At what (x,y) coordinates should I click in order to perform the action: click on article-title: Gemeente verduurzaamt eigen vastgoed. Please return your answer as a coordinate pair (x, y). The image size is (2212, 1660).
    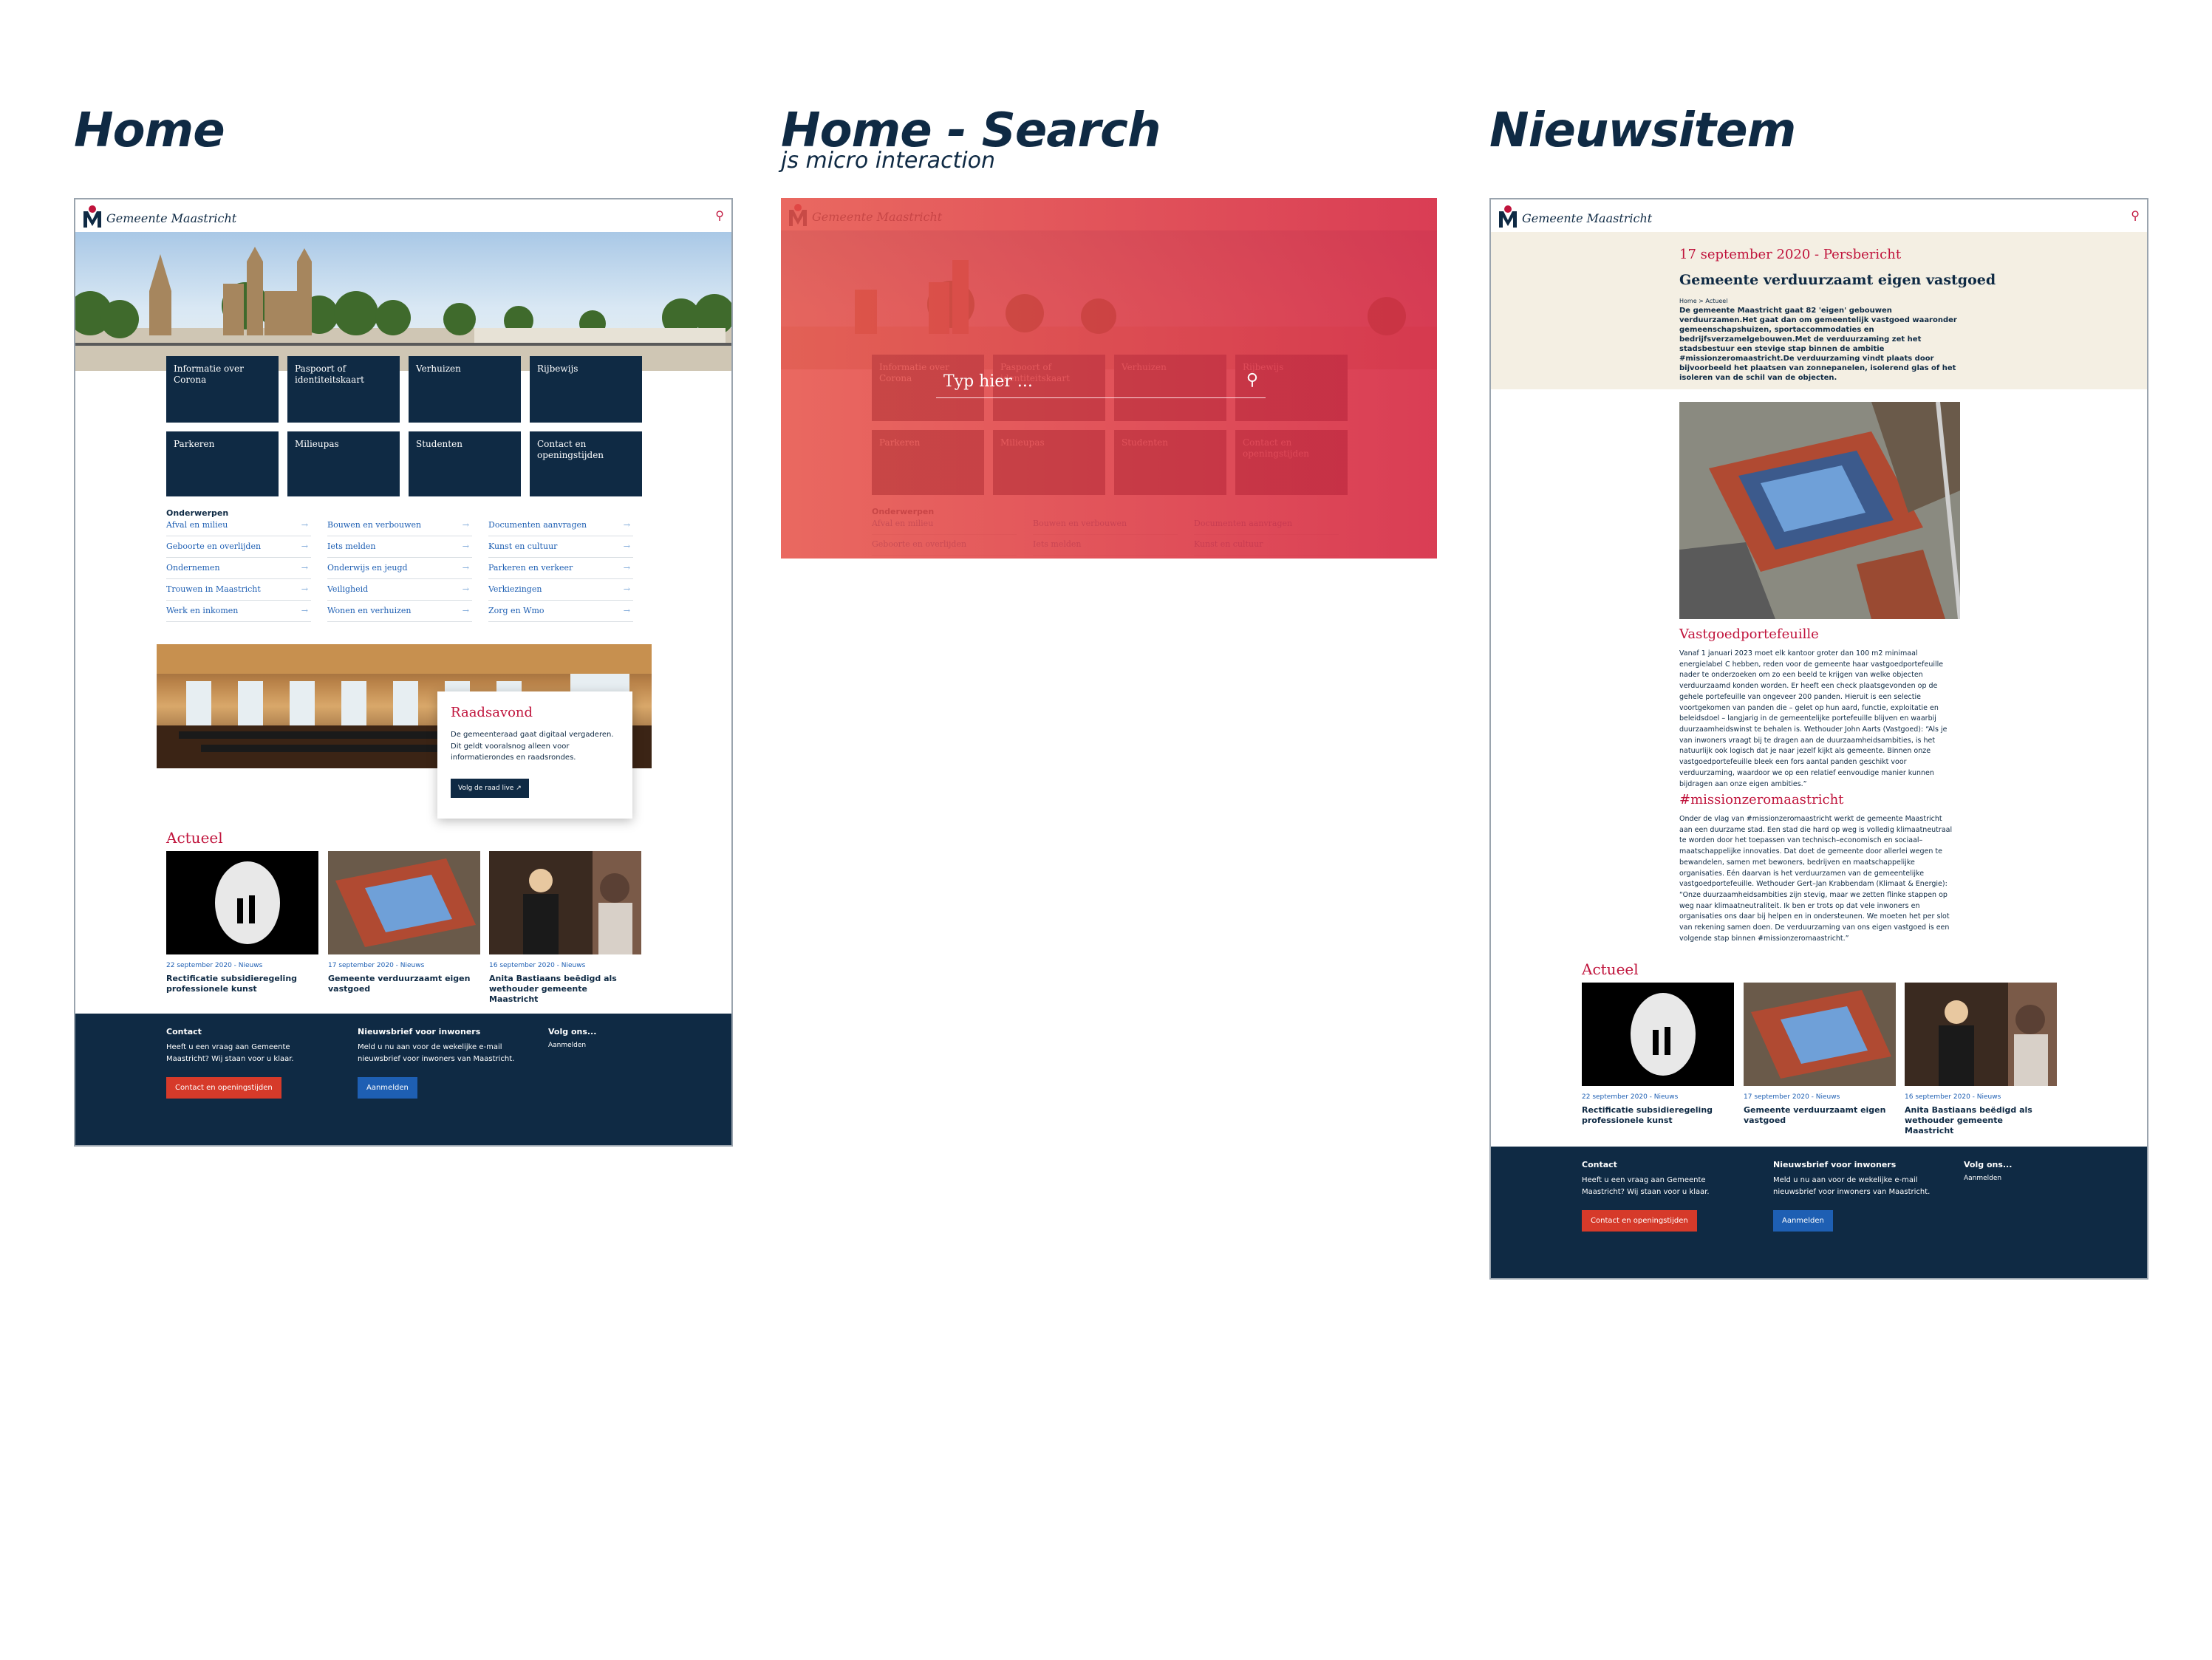
    Looking at the image, I should click on (1837, 280).